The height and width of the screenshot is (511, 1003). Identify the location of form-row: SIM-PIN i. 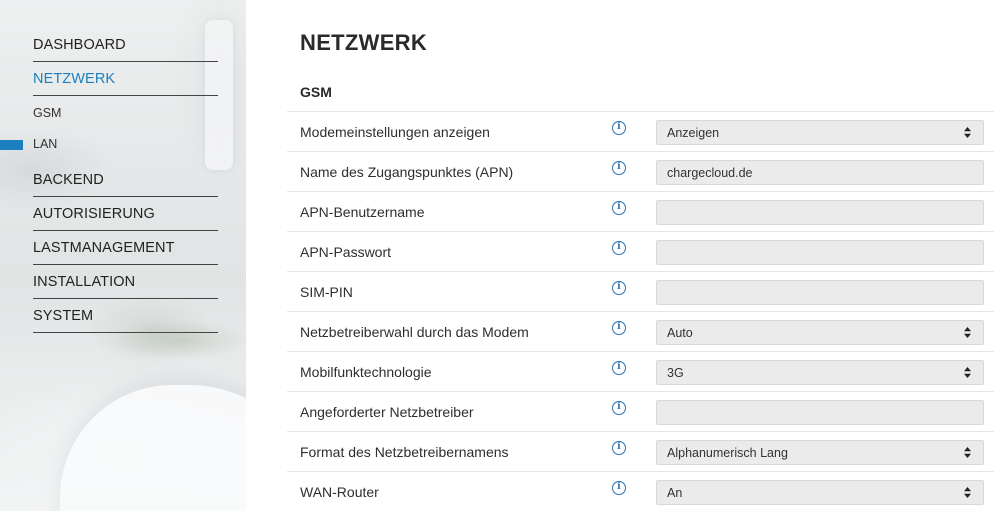
(640, 291).